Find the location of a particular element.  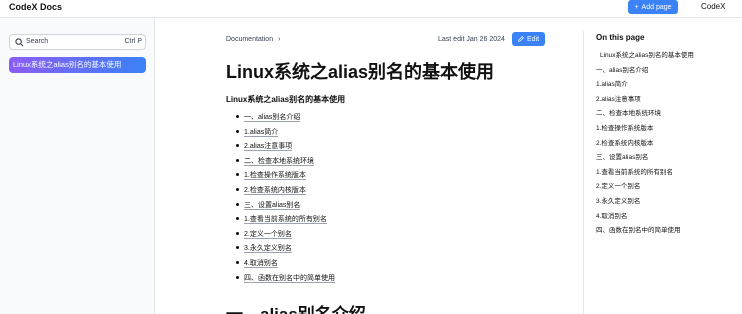

on-this-page-title: On this page is located at coordinates (620, 37).